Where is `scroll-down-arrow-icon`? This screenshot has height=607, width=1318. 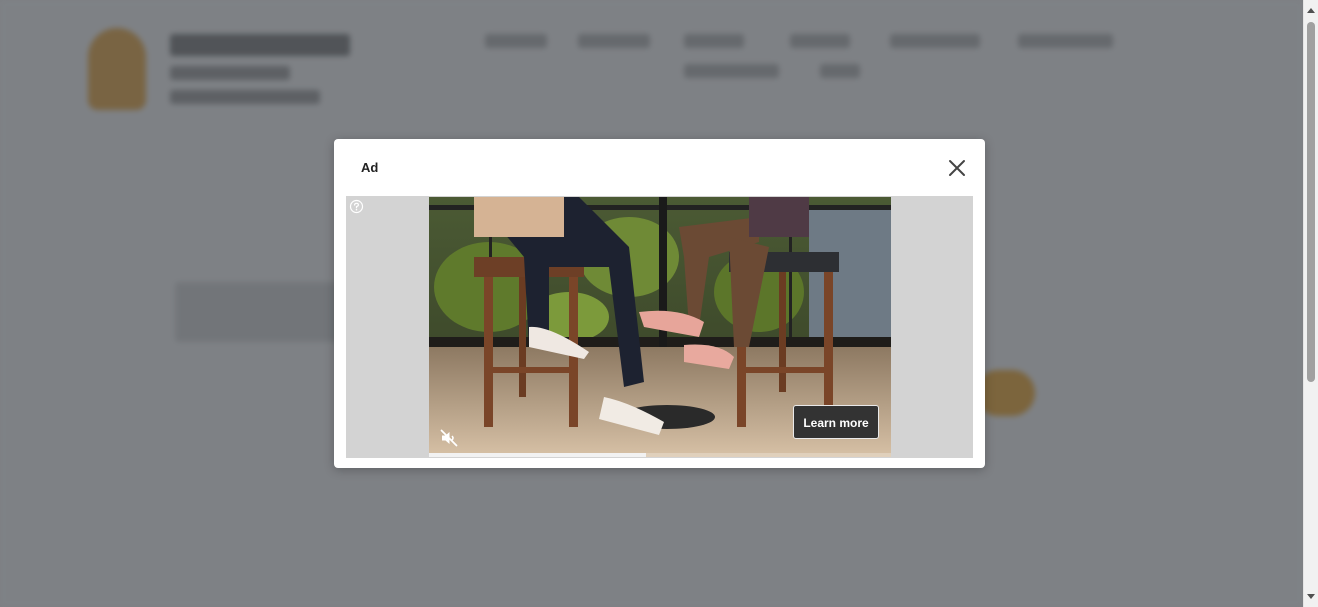
scroll-down-arrow-icon is located at coordinates (1311, 596).